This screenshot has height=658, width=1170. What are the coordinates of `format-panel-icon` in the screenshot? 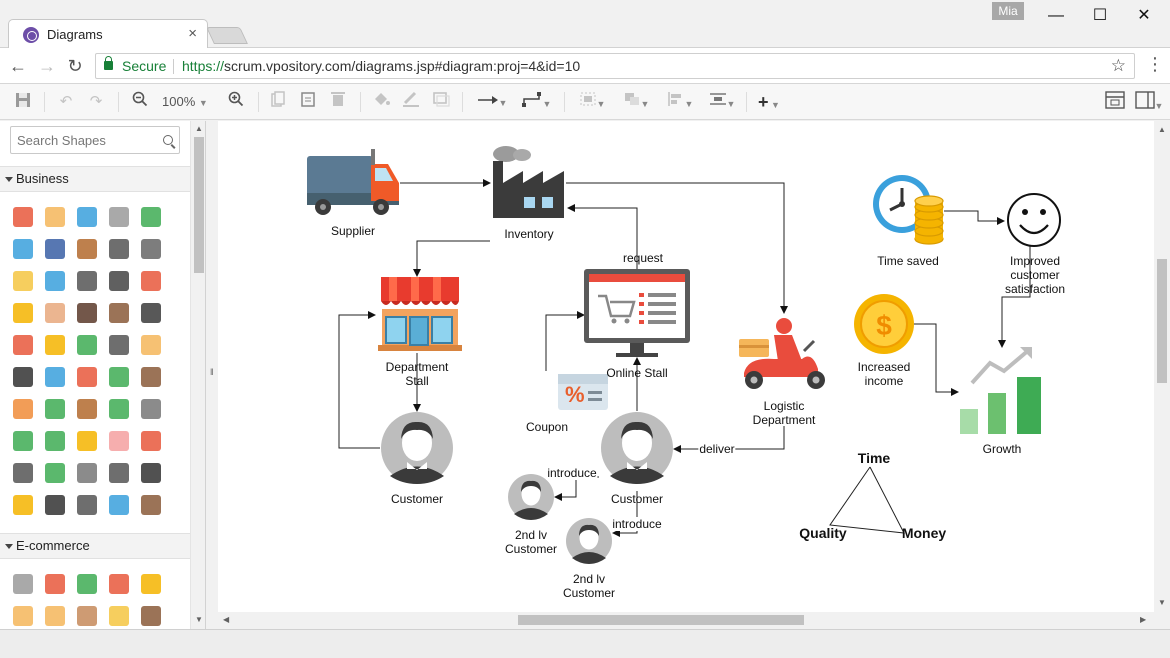 It's located at (1115, 102).